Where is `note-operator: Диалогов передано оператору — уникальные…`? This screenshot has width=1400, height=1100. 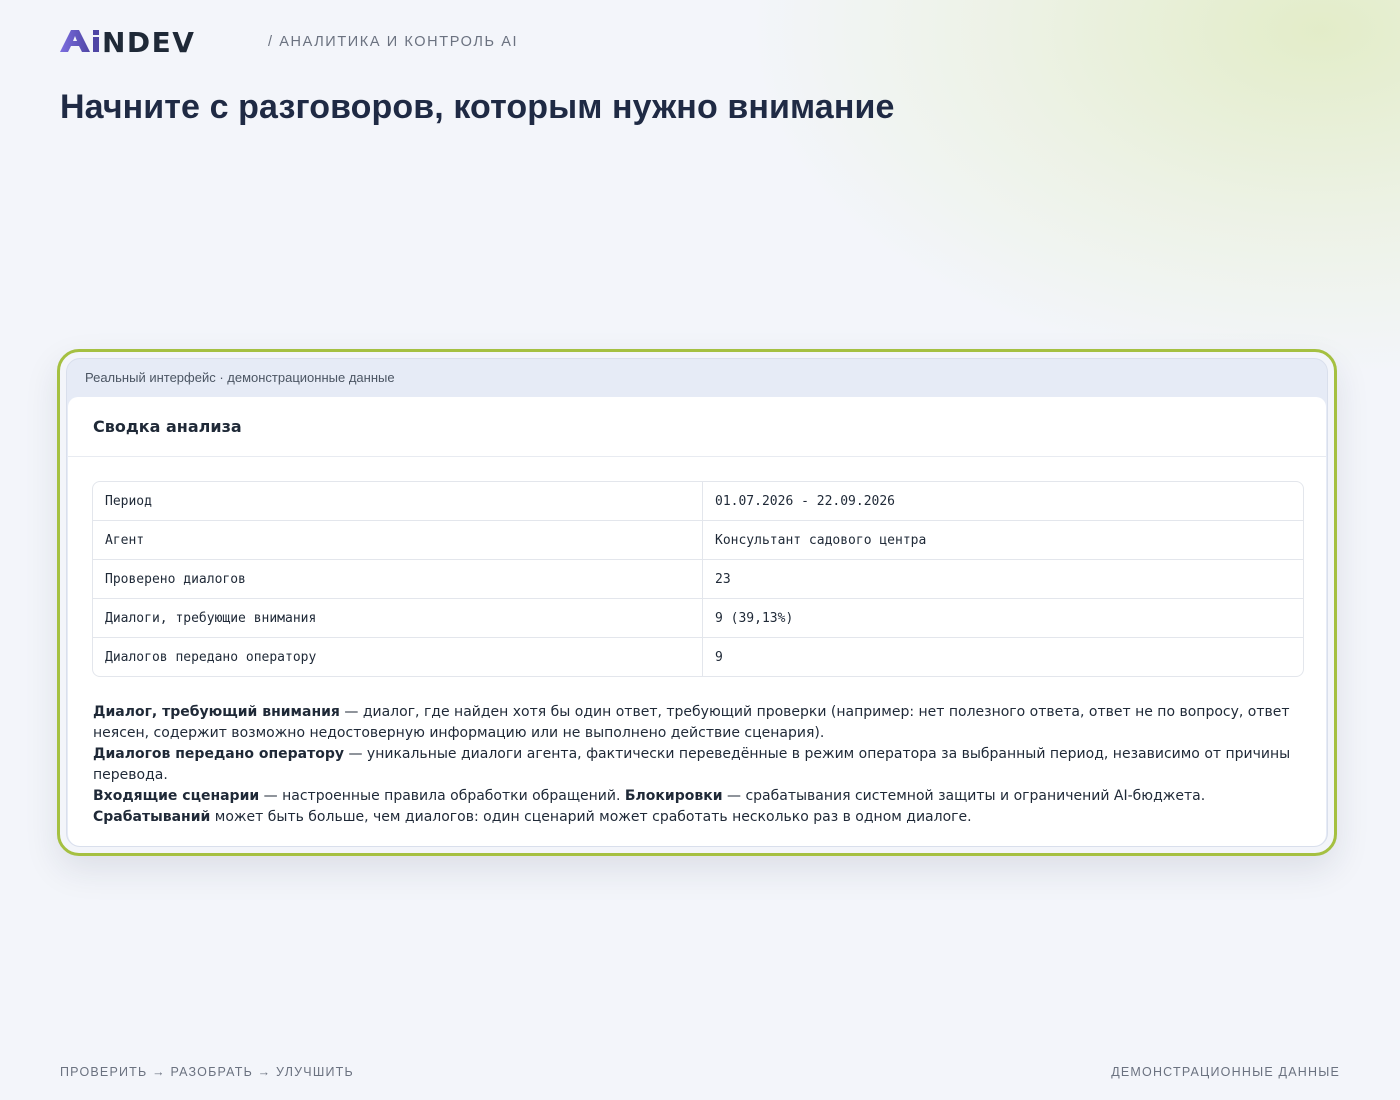 note-operator: Диалогов передано оператору — уникальные… is located at coordinates (697, 765).